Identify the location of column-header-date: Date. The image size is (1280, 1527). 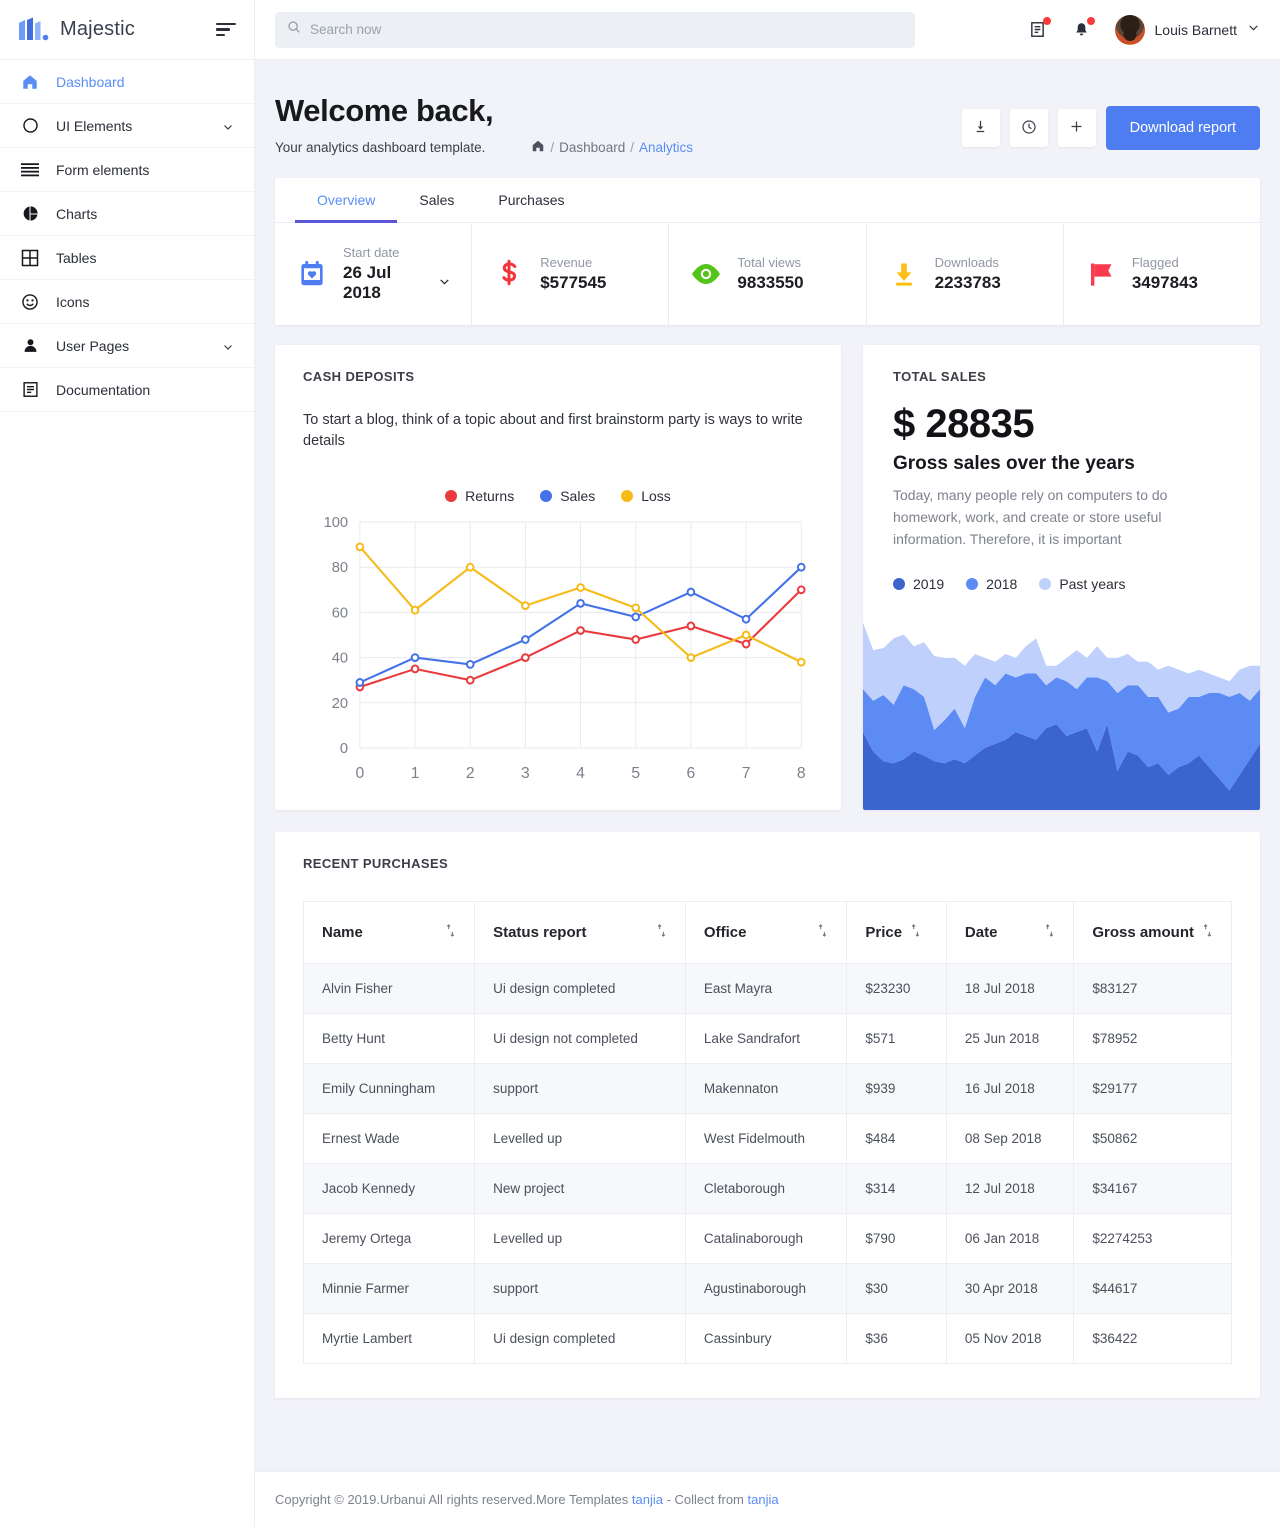
(1010, 933).